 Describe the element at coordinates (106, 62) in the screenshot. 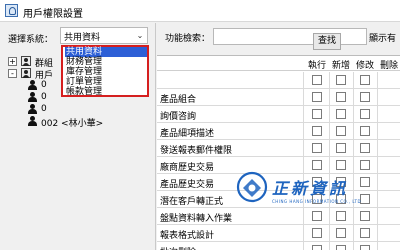

I see `dropdown-option: 財務管理` at that location.